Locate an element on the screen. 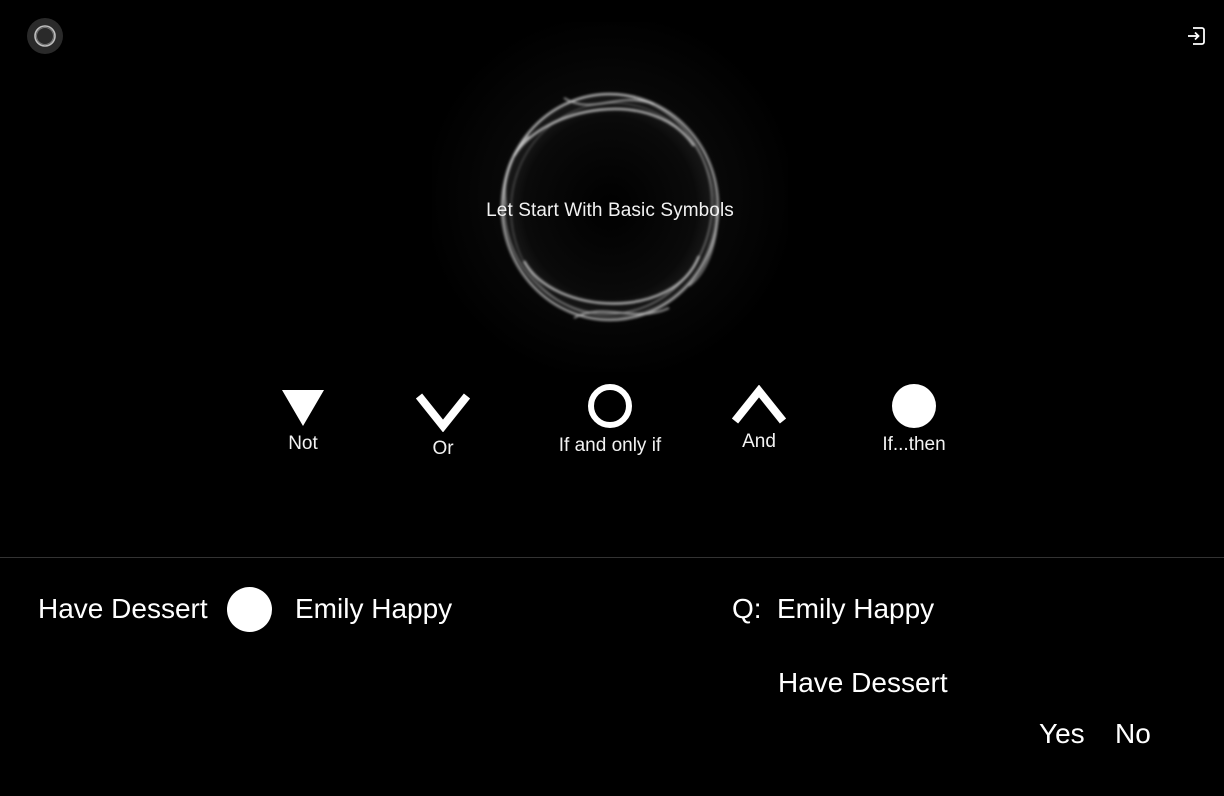 The width and height of the screenshot is (1224, 796). section-divider is located at coordinates (612, 557).